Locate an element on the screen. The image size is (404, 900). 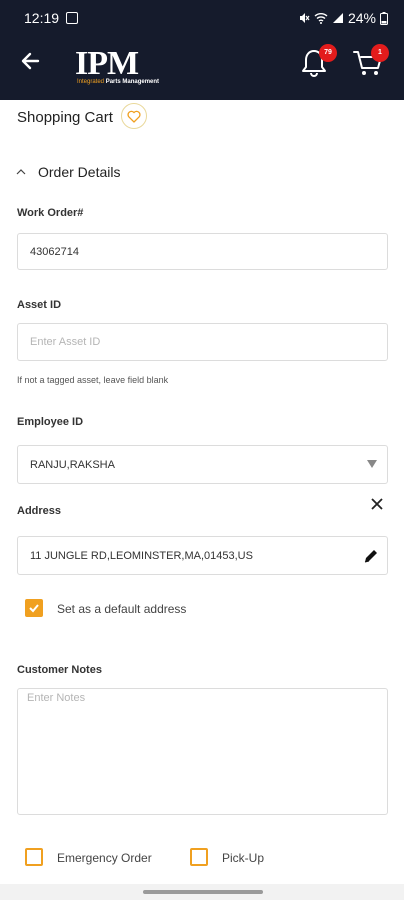
section-label: Order Details is located at coordinates (79, 172).